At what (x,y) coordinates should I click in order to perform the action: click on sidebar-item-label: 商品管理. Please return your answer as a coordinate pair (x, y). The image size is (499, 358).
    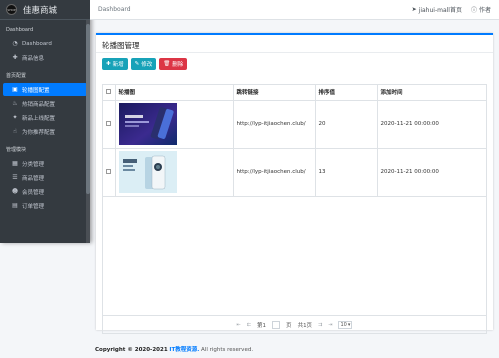
    Looking at the image, I should click on (33, 178).